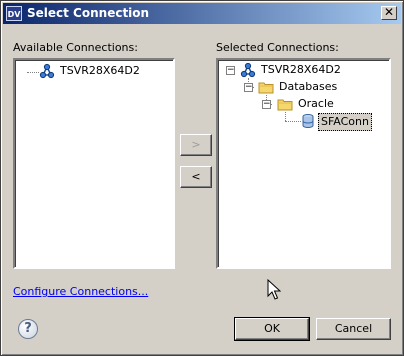 This screenshot has width=404, height=356. Describe the element at coordinates (202, 13) in the screenshot. I see `title-bar: DV Select Connection ✕` at that location.